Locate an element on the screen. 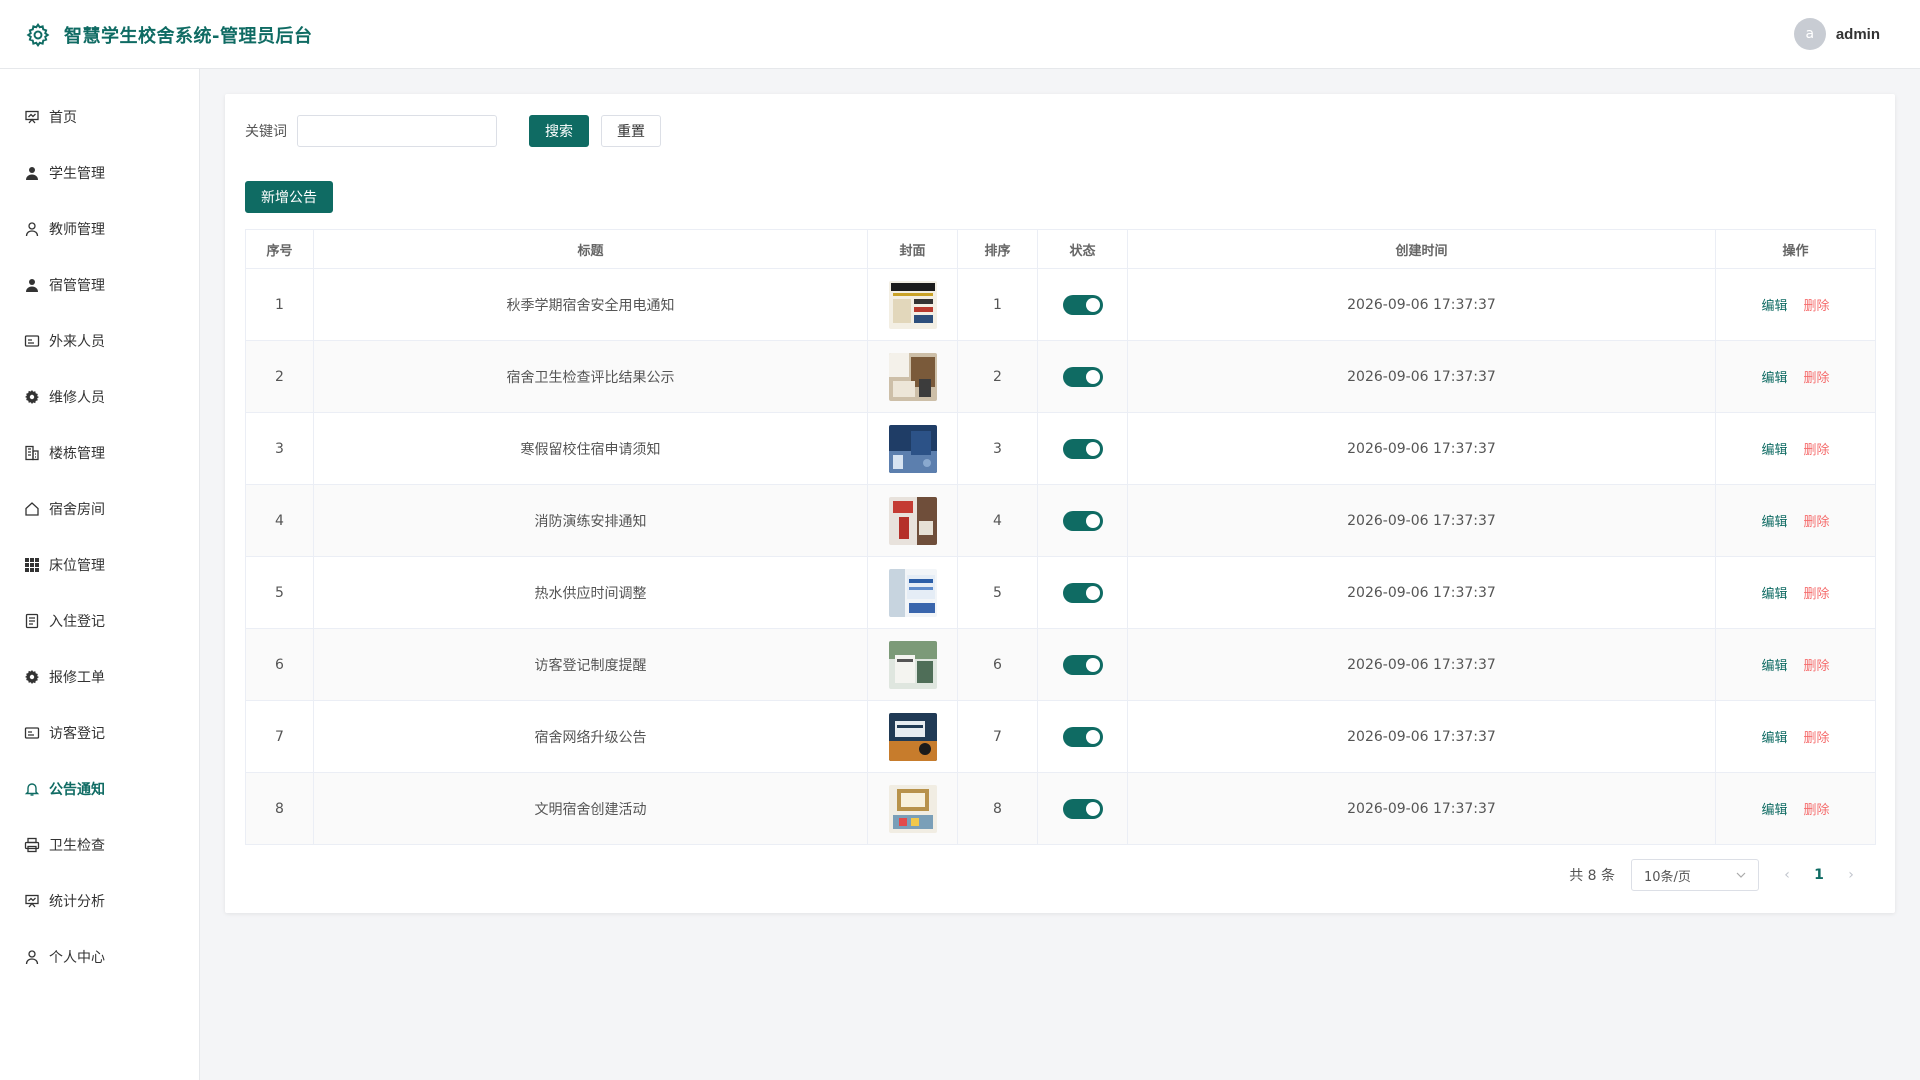 Image resolution: width=1920 pixels, height=1080 pixels. sidebar-item: 卫生检查 is located at coordinates (99, 845).